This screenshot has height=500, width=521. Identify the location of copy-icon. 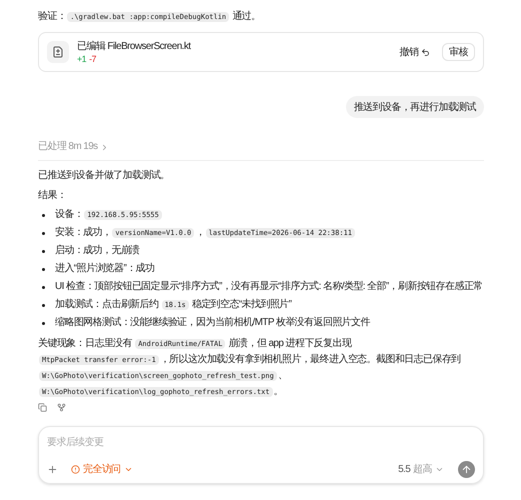
(42, 407).